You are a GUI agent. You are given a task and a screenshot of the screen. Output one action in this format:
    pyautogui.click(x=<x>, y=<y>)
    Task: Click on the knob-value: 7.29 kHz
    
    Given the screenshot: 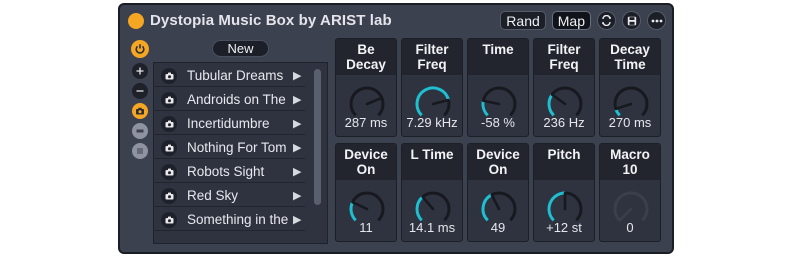 What is the action you would take?
    pyautogui.click(x=432, y=122)
    